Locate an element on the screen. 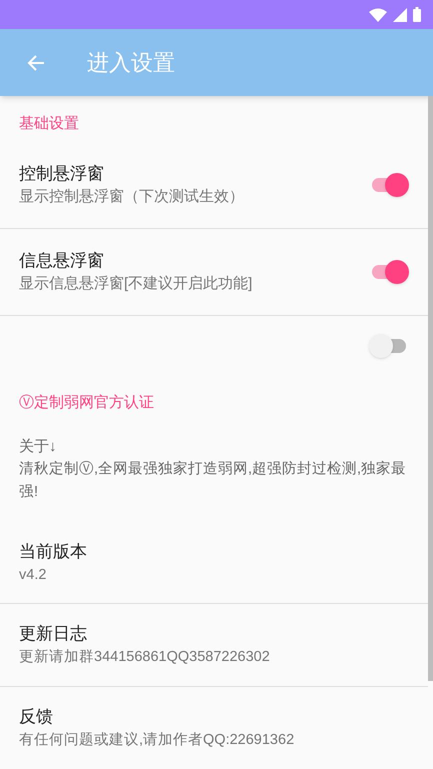 This screenshot has height=769, width=433. preference-title: 反馈 is located at coordinates (36, 717).